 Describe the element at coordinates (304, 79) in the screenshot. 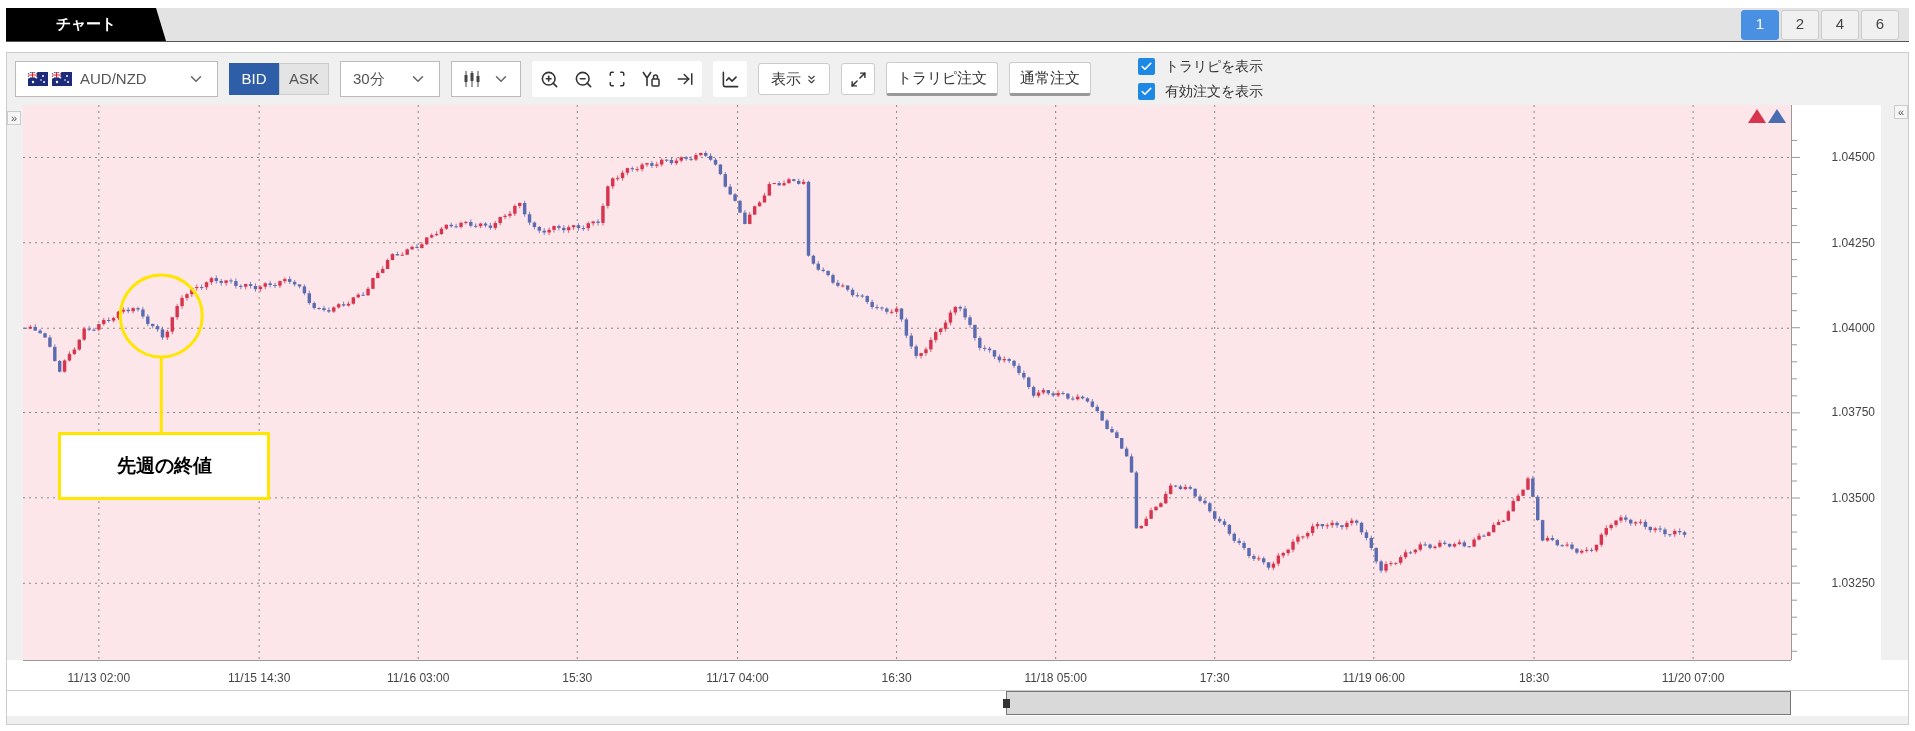

I see `price-type-toggle: ASK` at that location.